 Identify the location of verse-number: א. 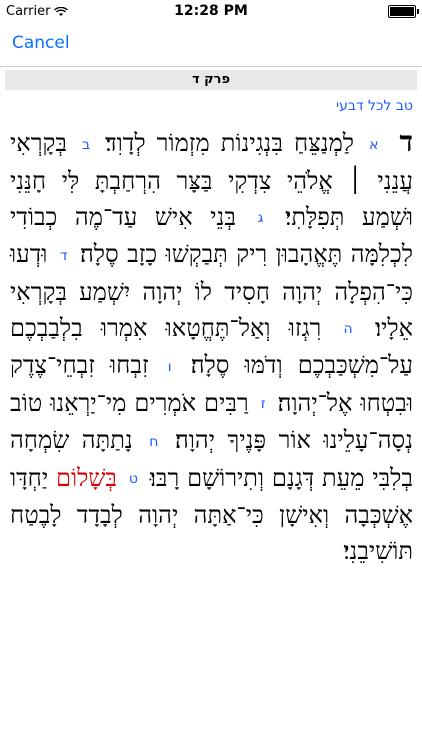
(373, 145).